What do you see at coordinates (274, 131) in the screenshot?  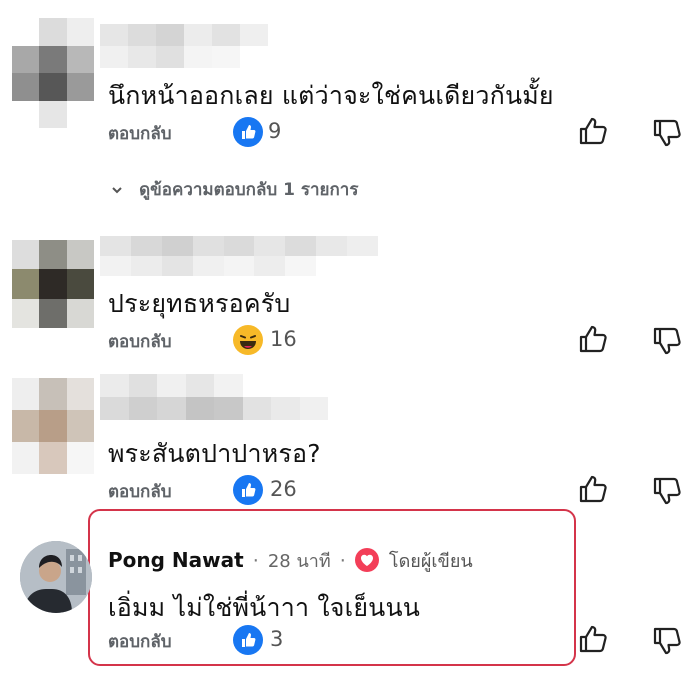 I see `reaction-count: 9` at bounding box center [274, 131].